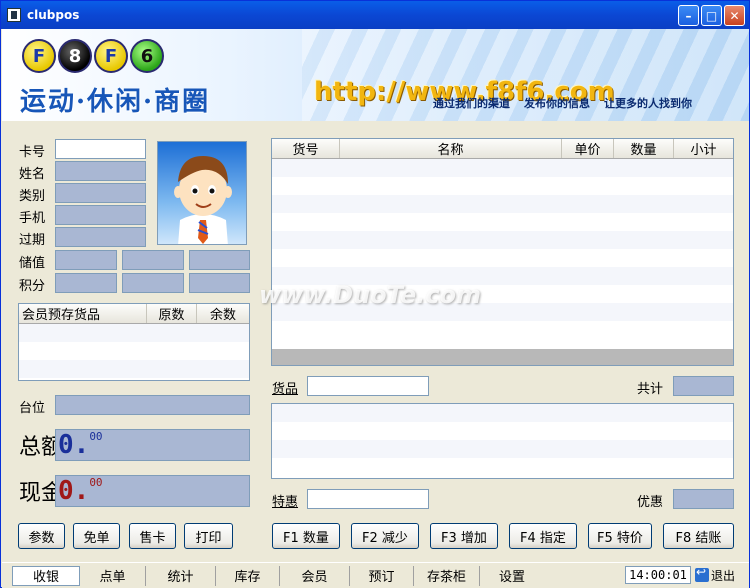  What do you see at coordinates (703, 499) in the screenshot?
I see `discount-field` at bounding box center [703, 499].